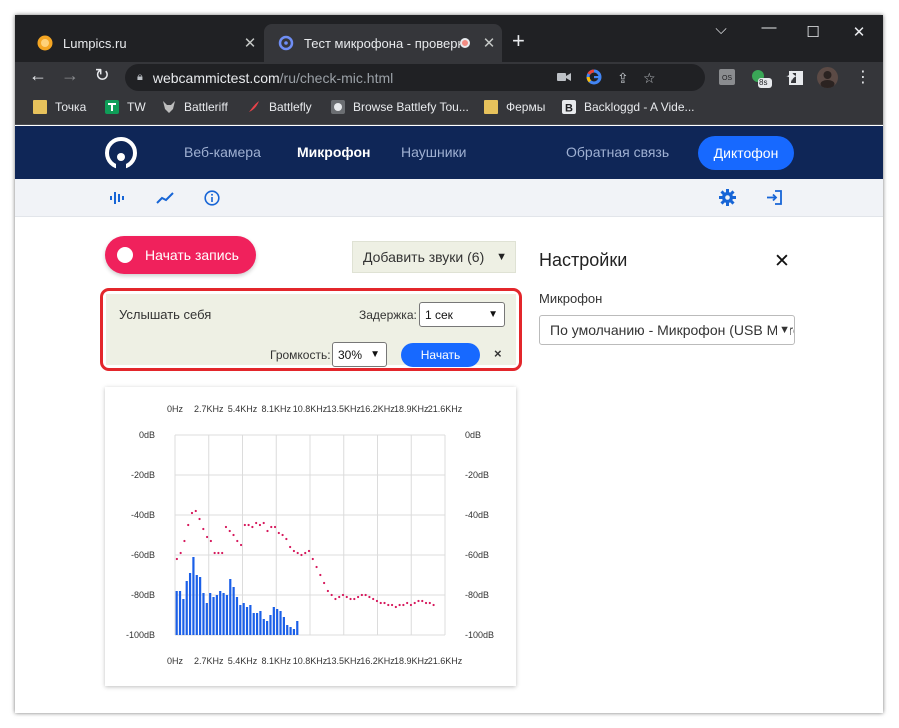 This screenshot has width=899, height=728. What do you see at coordinates (727, 77) in the screenshot?
I see `lastfm-extension-icon: OS` at bounding box center [727, 77].